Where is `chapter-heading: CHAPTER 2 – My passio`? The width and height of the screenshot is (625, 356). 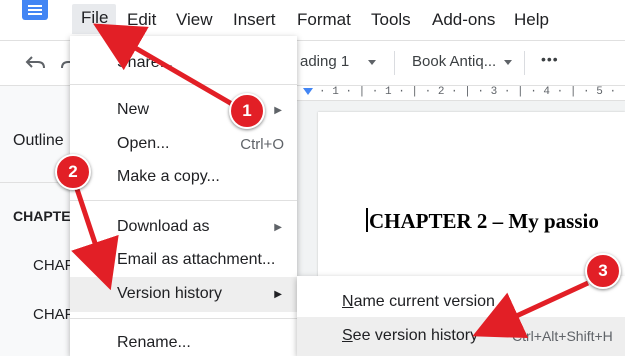 chapter-heading: CHAPTER 2 – My passio is located at coordinates (482, 221).